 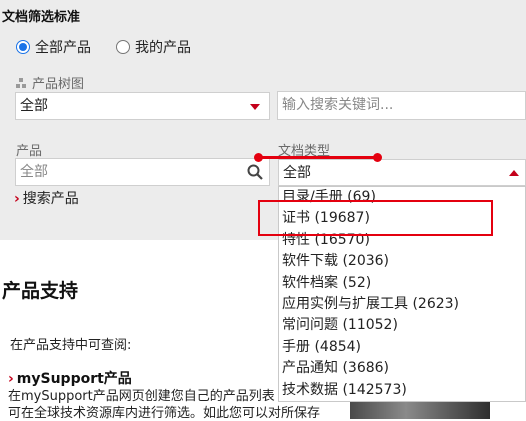 I want to click on caret-down-icon, so click(x=255, y=107).